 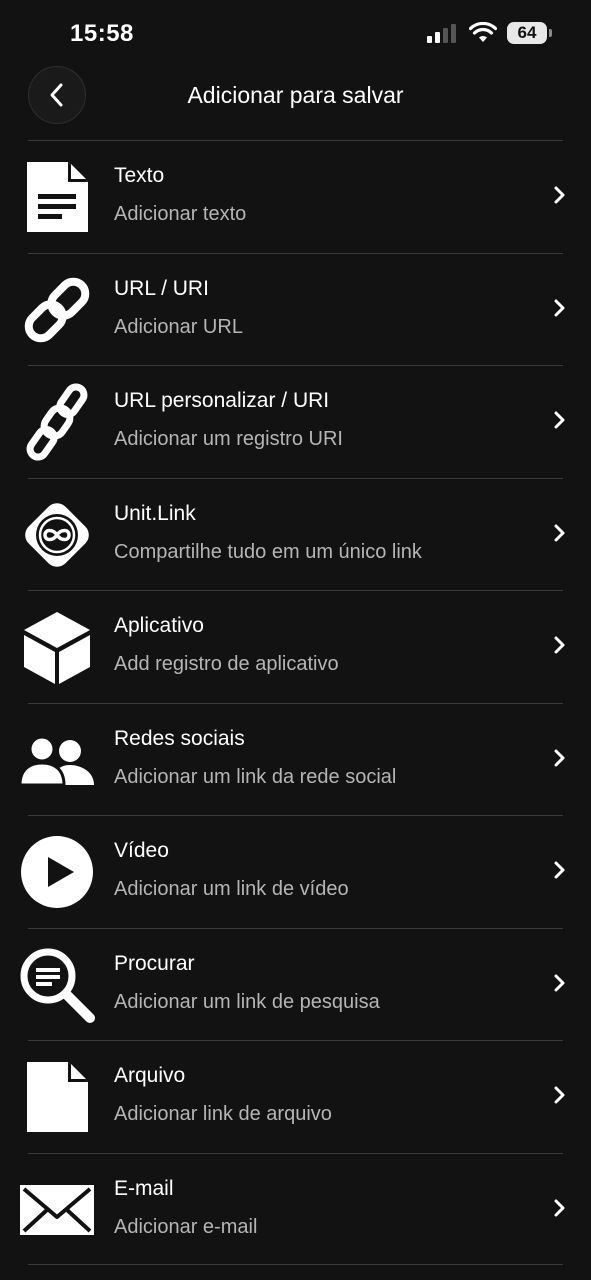 I want to click on item-subtitle: Compartilhe tudo em um único link, so click(x=268, y=551).